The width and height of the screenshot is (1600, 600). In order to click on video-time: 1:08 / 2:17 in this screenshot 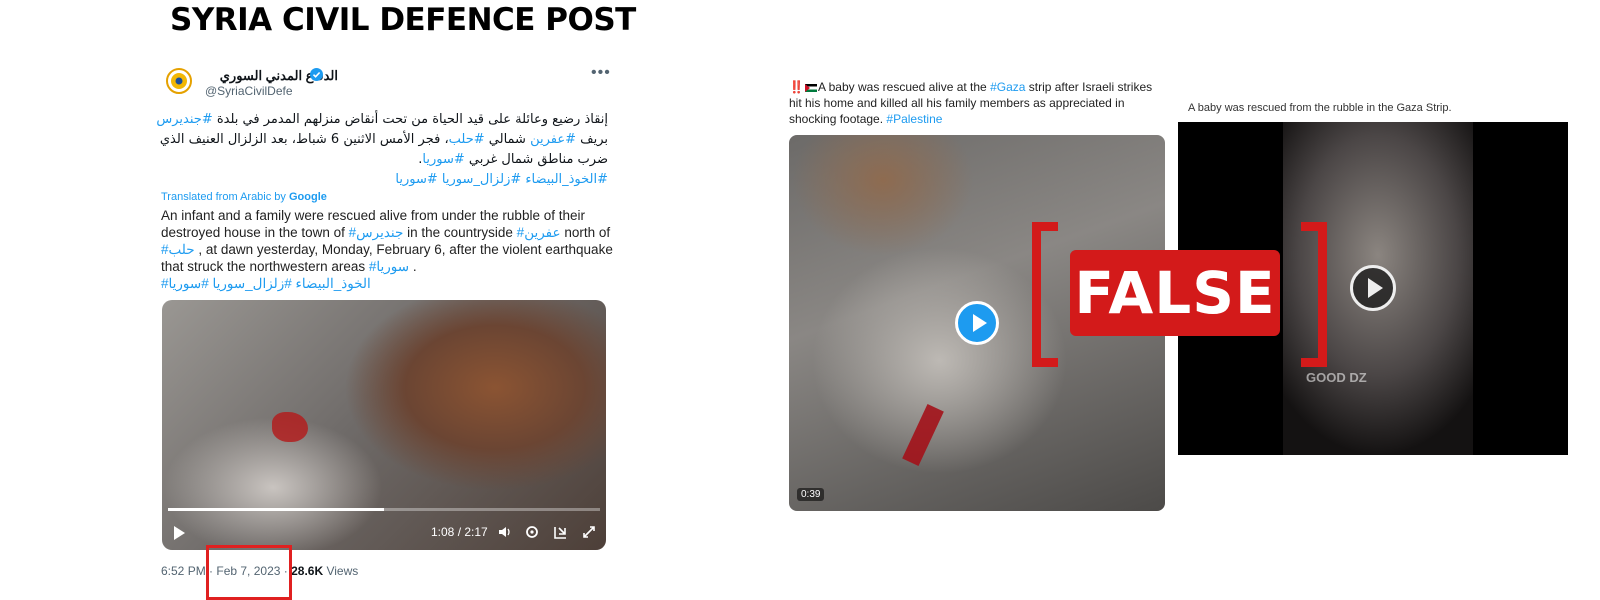, I will do `click(459, 532)`.